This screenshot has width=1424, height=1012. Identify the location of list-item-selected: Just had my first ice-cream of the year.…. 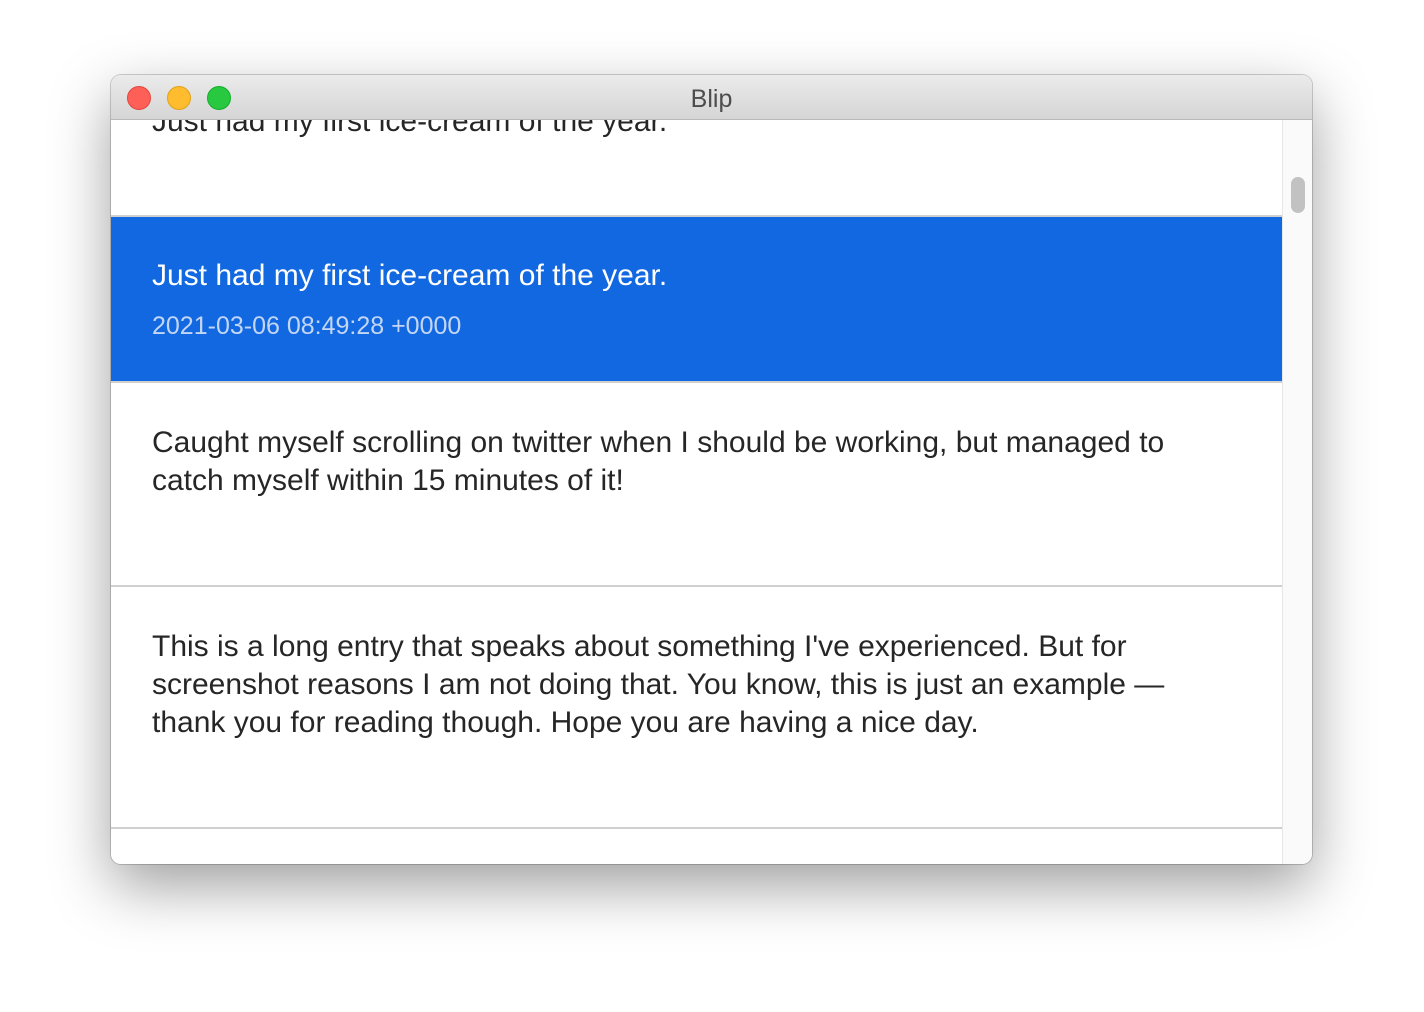
(696, 300).